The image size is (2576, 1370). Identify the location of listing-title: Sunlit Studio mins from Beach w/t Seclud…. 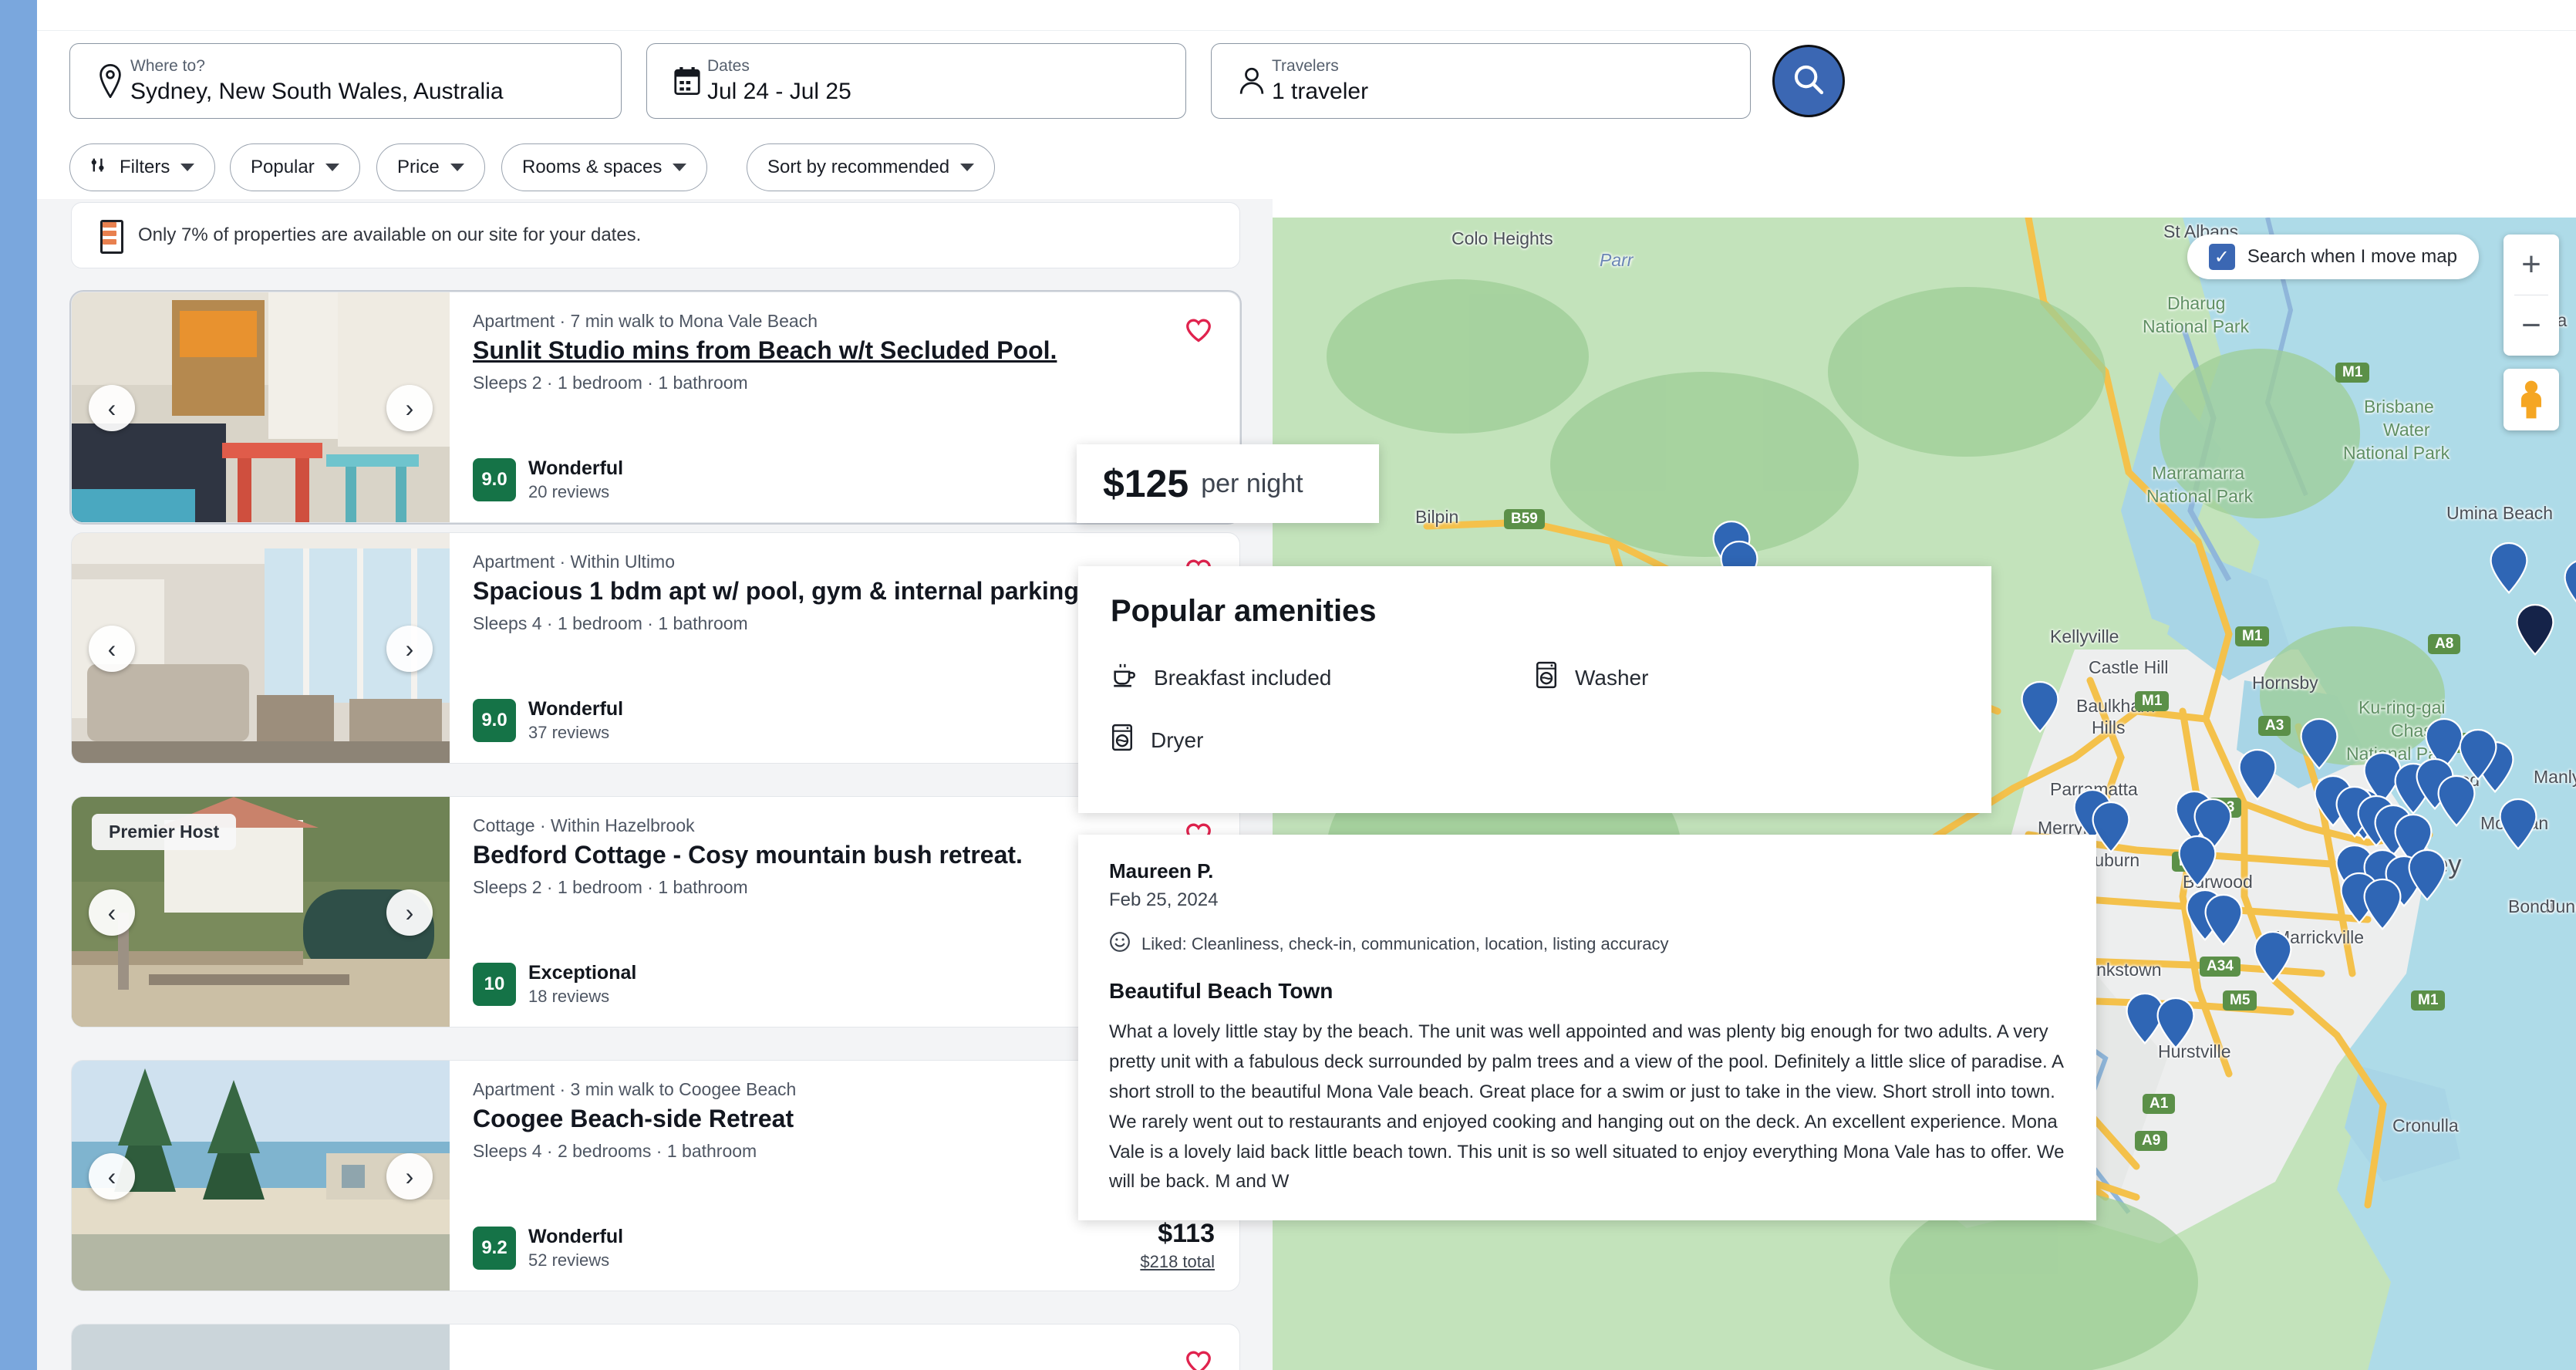
(845, 350).